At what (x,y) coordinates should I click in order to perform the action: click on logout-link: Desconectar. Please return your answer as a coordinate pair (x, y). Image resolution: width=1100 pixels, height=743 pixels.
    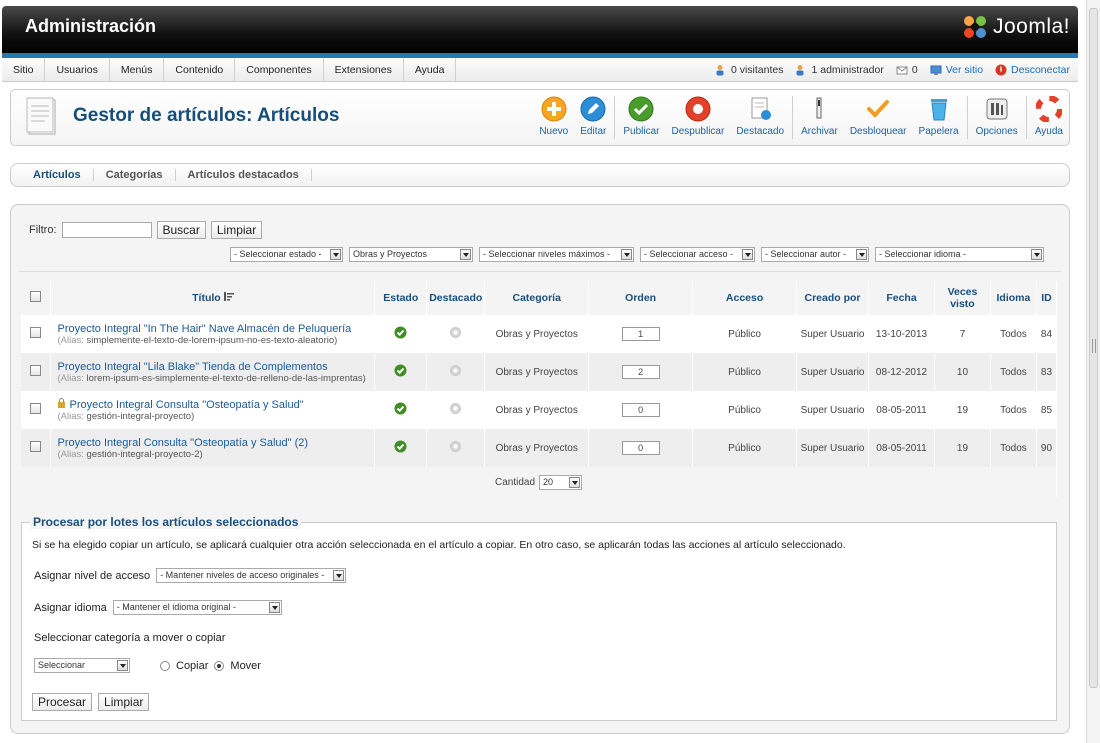
    Looking at the image, I should click on (1032, 70).